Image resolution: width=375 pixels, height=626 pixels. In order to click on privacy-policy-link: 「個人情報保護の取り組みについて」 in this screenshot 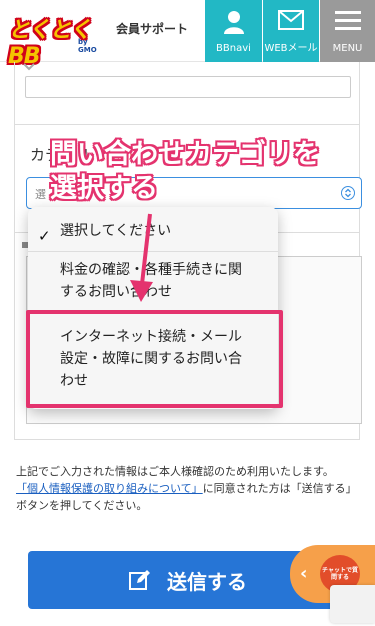, I will do `click(109, 488)`.